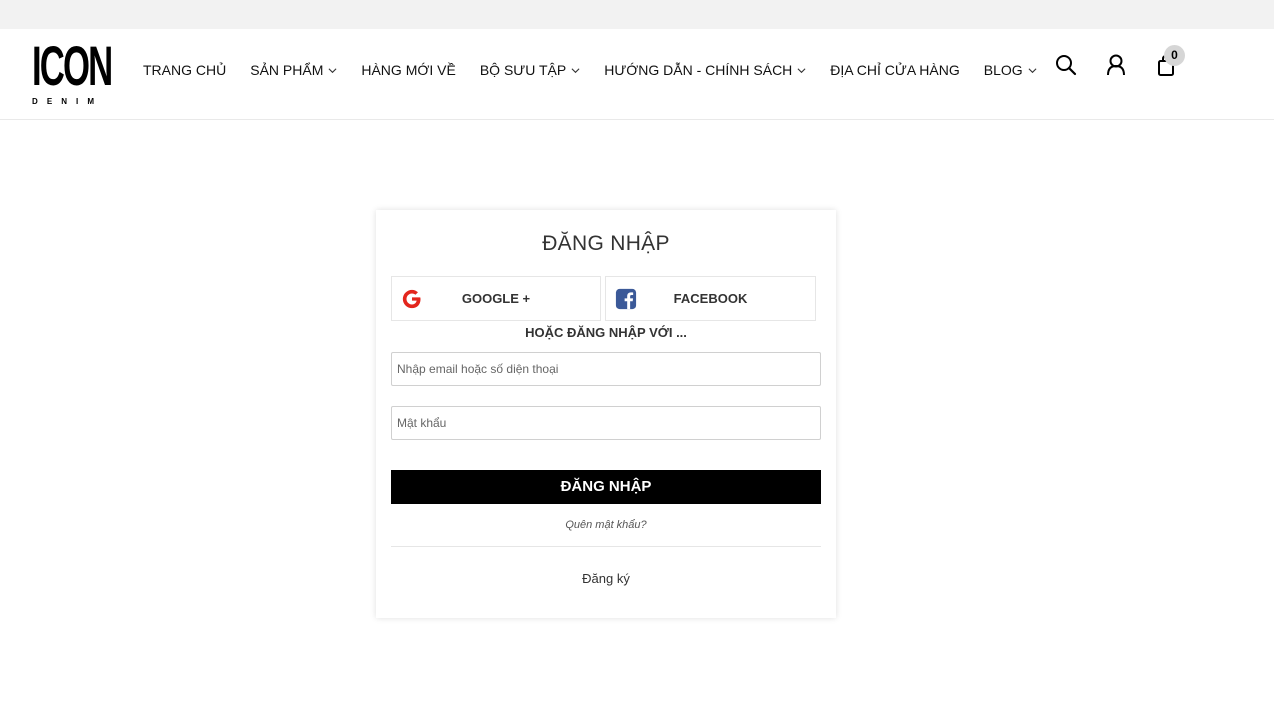 The width and height of the screenshot is (1274, 709). I want to click on google-label: GOOGLE +, so click(496, 298).